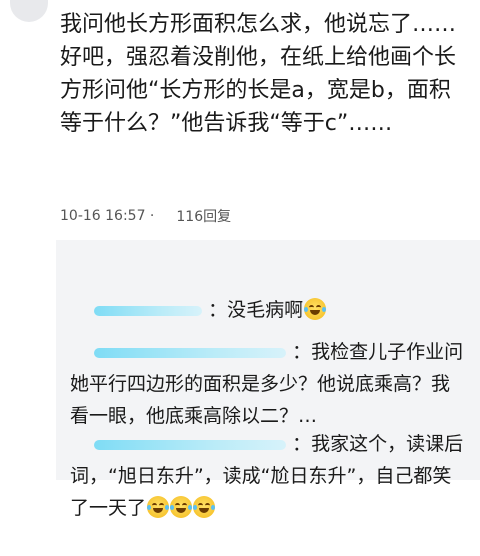 Image resolution: width=480 pixels, height=556 pixels. Describe the element at coordinates (203, 216) in the screenshot. I see `reply-count-button: 116回复` at that location.